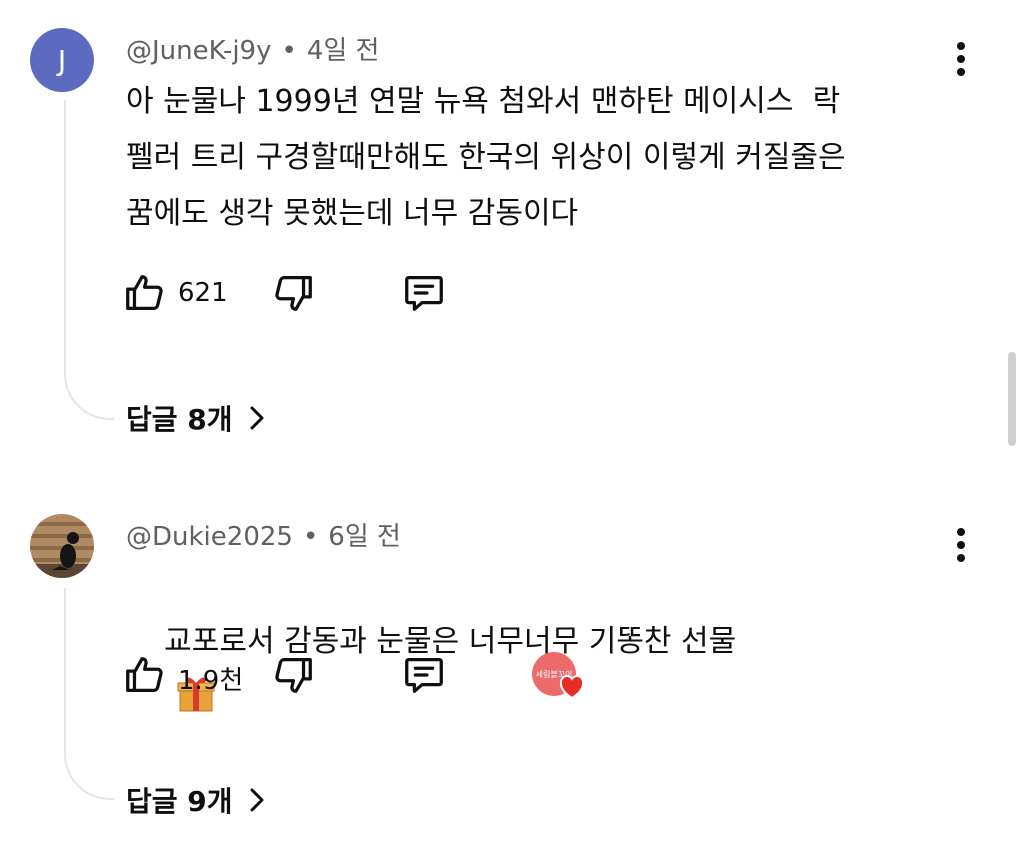  Describe the element at coordinates (203, 293) in the screenshot. I see `like-count: 621` at that location.